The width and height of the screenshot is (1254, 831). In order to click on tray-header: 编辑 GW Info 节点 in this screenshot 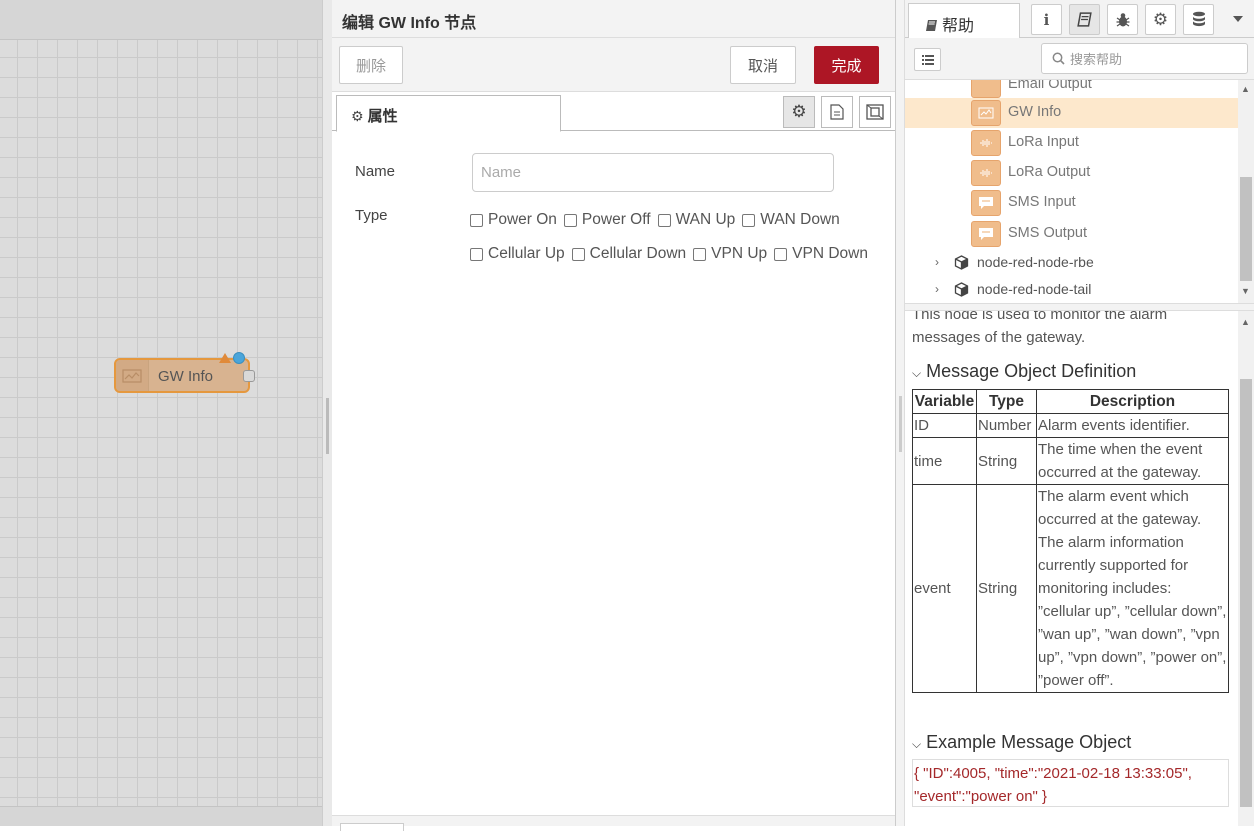, I will do `click(613, 19)`.